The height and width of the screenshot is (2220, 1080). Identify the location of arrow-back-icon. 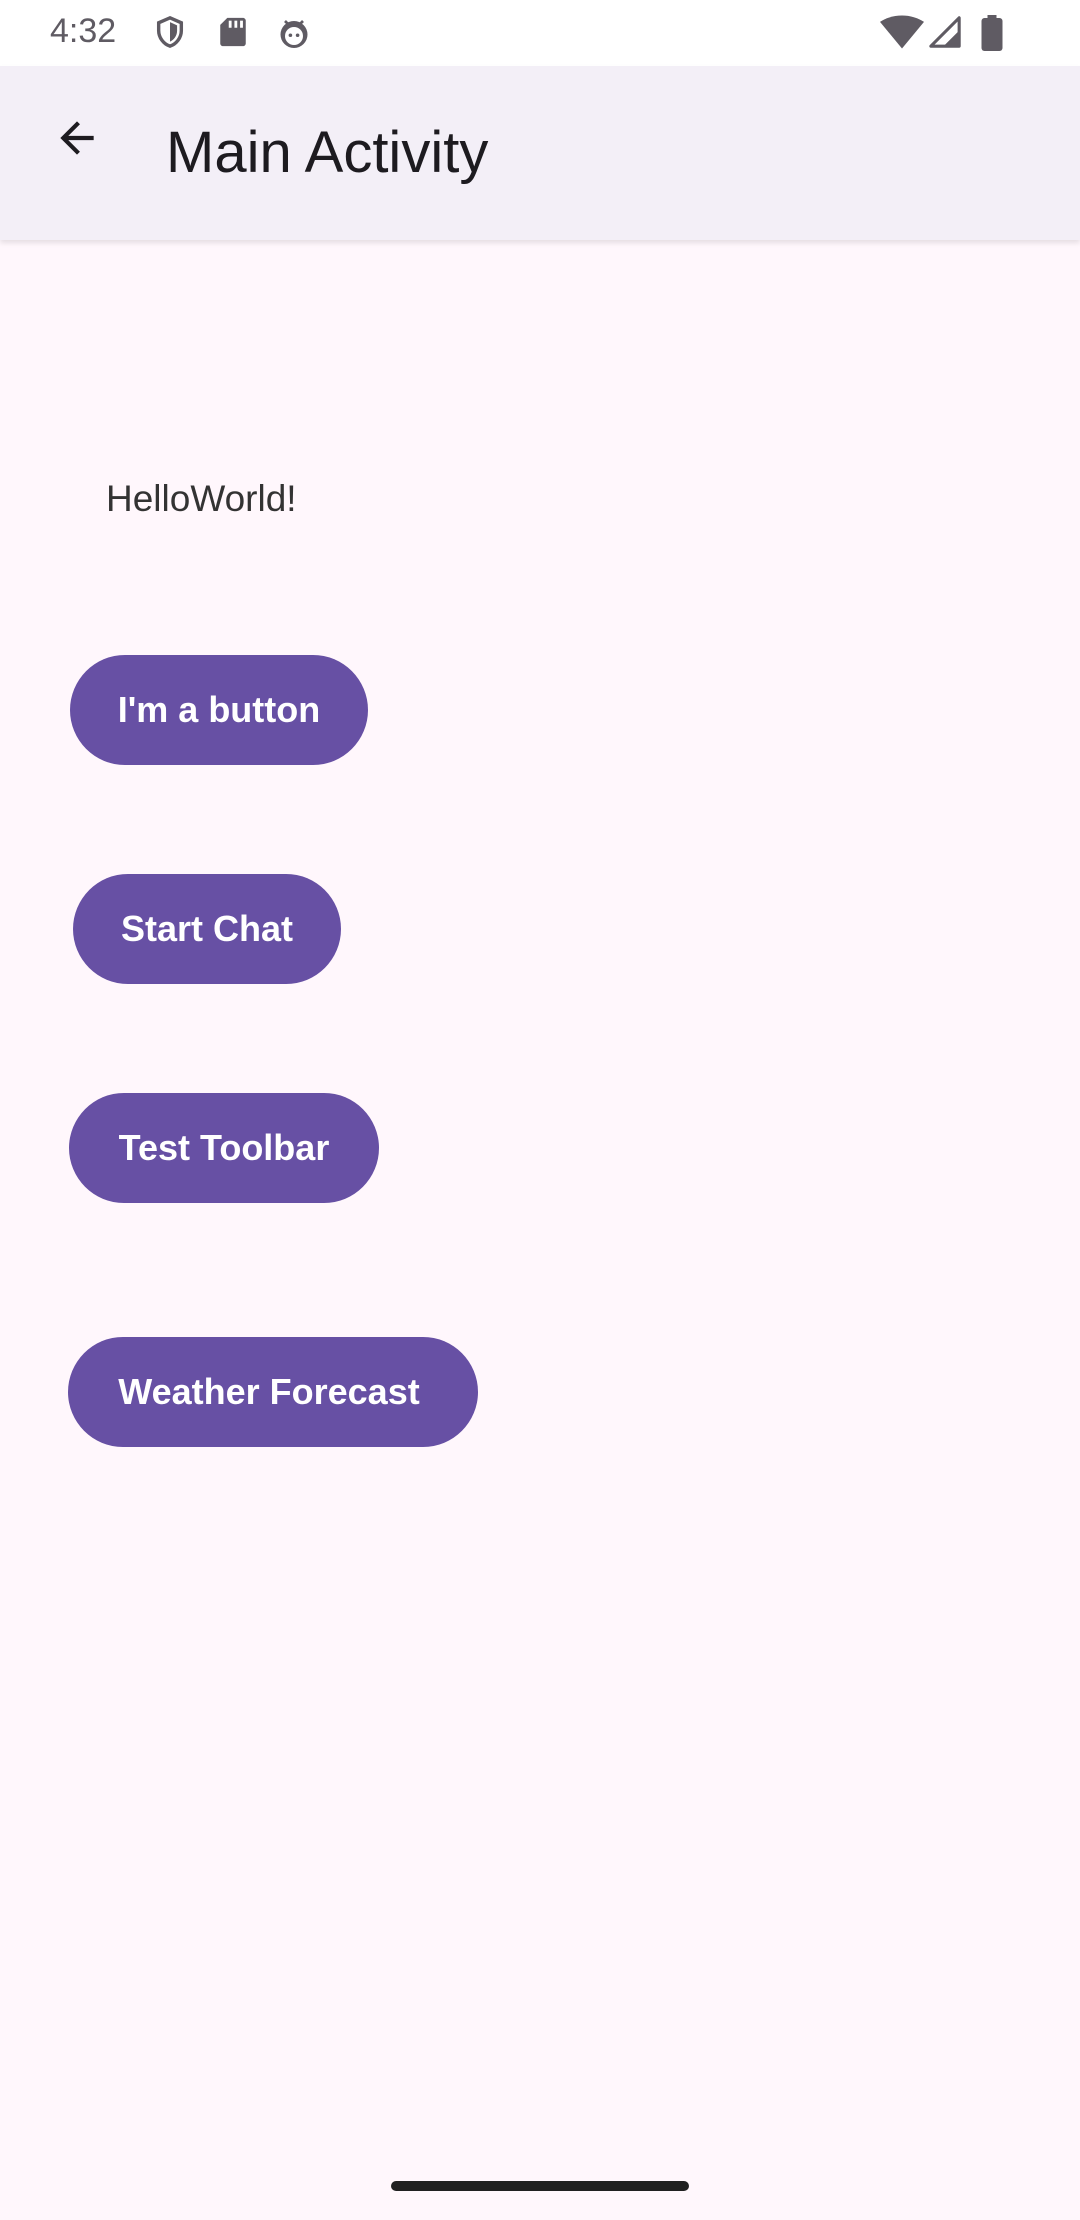
(77, 140).